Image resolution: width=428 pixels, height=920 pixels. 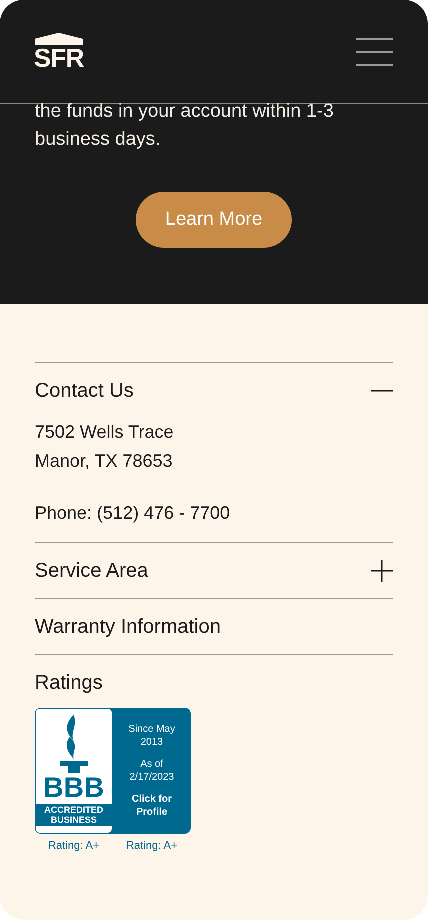 What do you see at coordinates (214, 390) in the screenshot?
I see `accordion-header: Contact Us` at bounding box center [214, 390].